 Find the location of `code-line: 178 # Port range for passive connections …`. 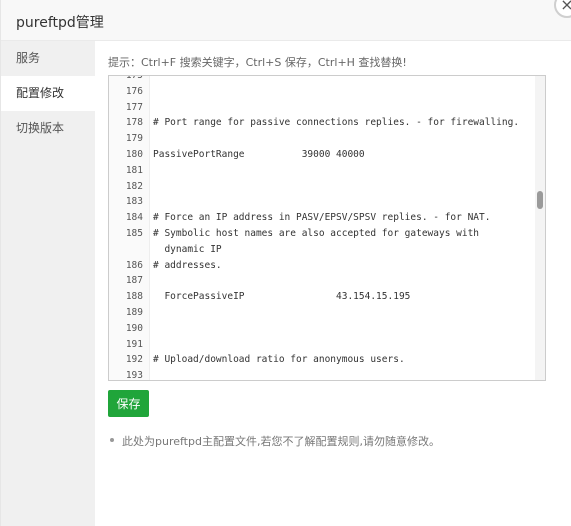

code-line: 178 # Port range for passive connections … is located at coordinates (327, 123).